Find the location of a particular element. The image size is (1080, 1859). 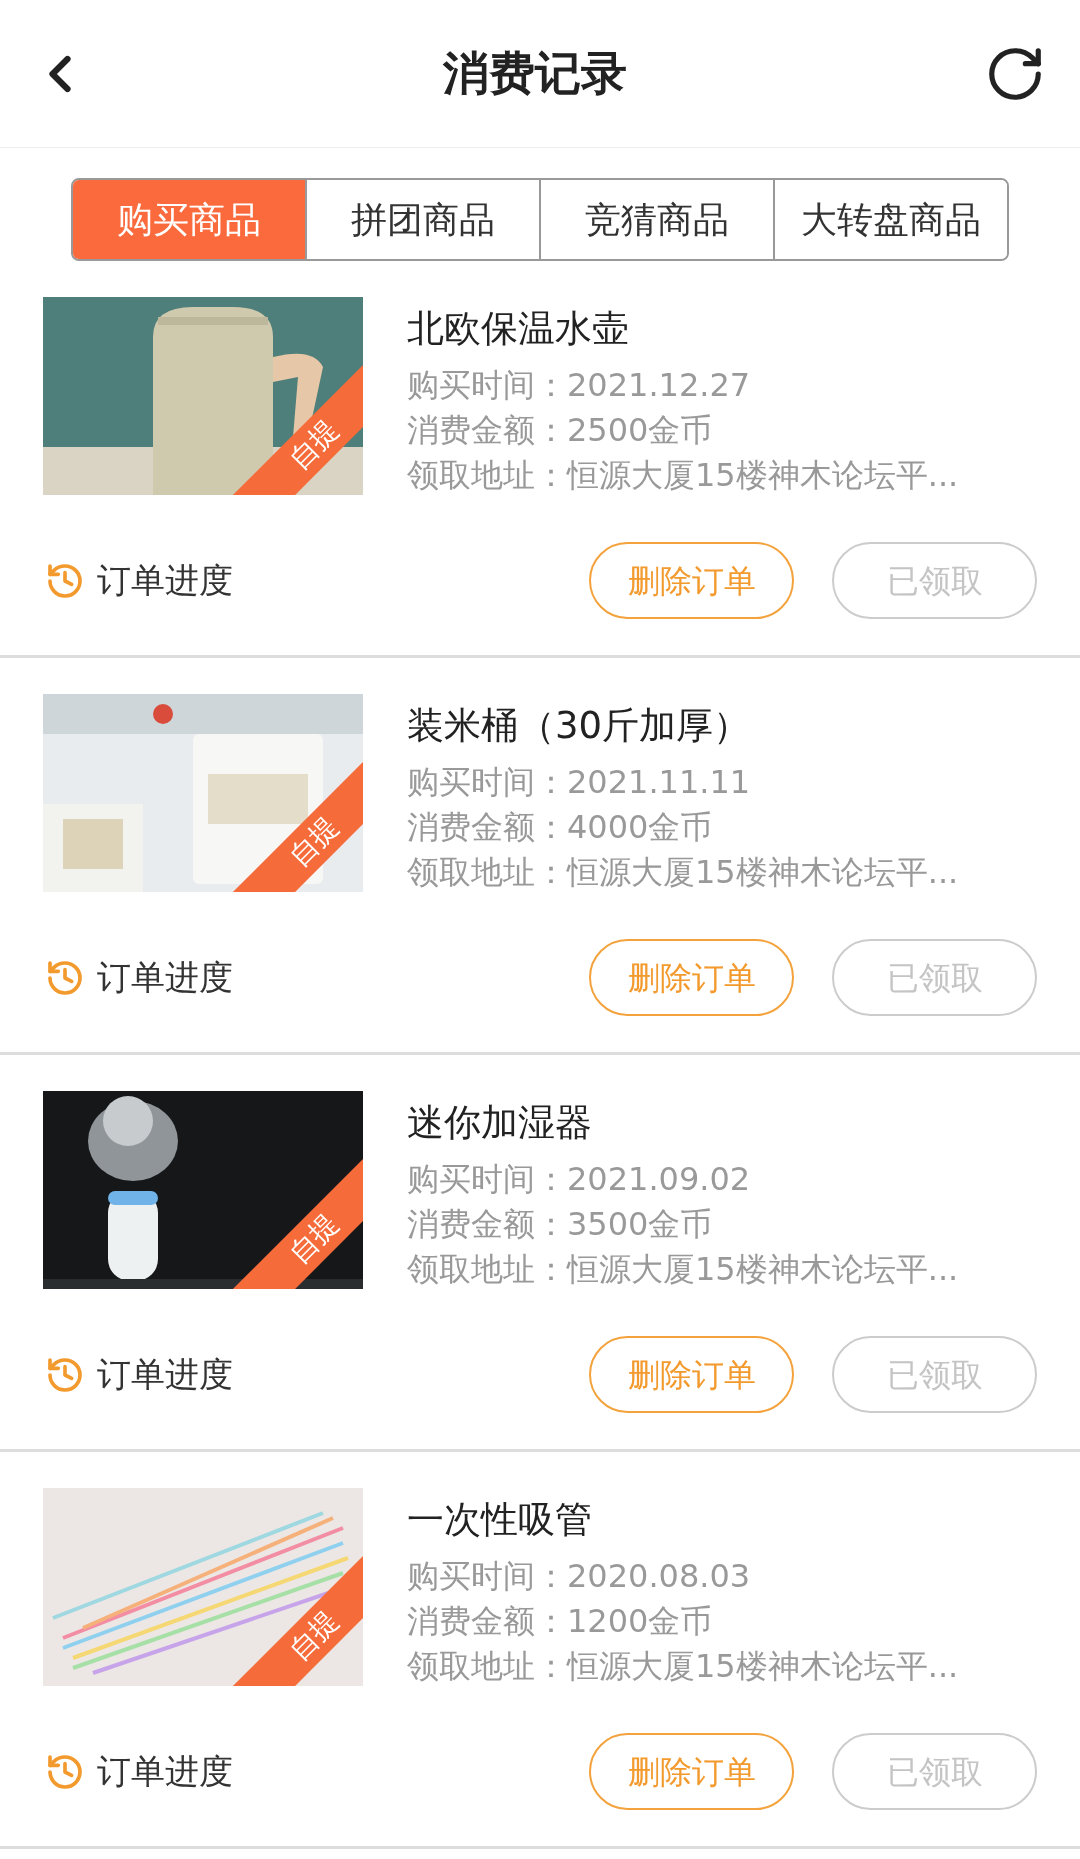

purchase-time: 购买时间：2020.08.03 is located at coordinates (579, 1576).